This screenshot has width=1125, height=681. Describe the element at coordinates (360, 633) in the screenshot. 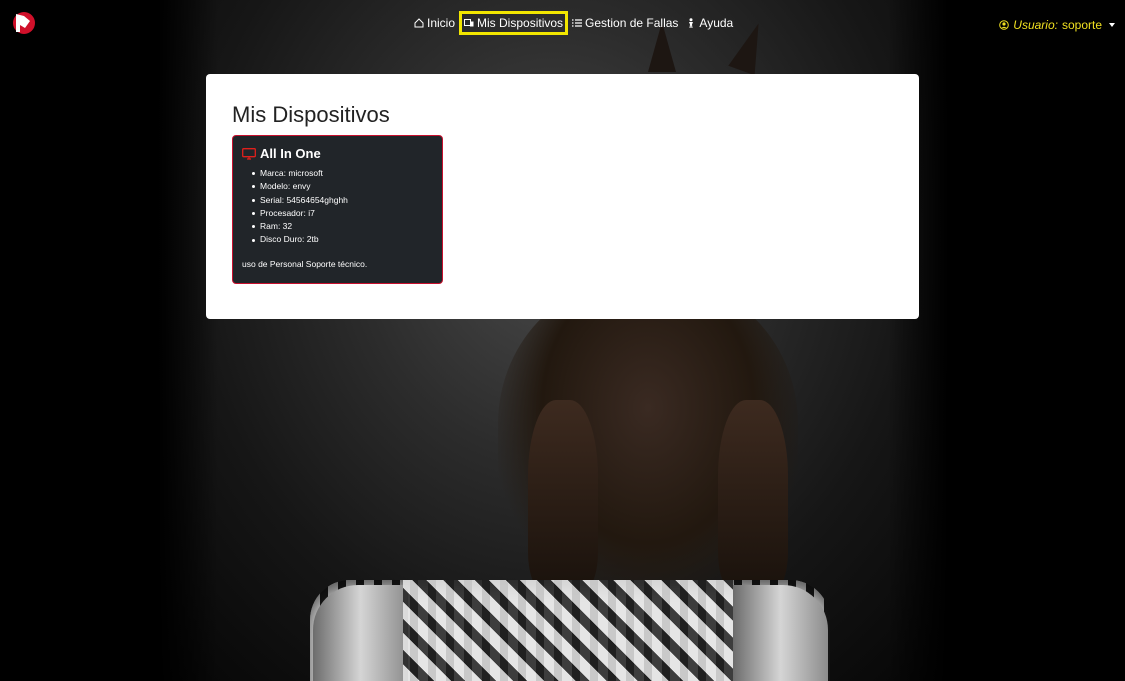

I see `tire-side-left` at that location.